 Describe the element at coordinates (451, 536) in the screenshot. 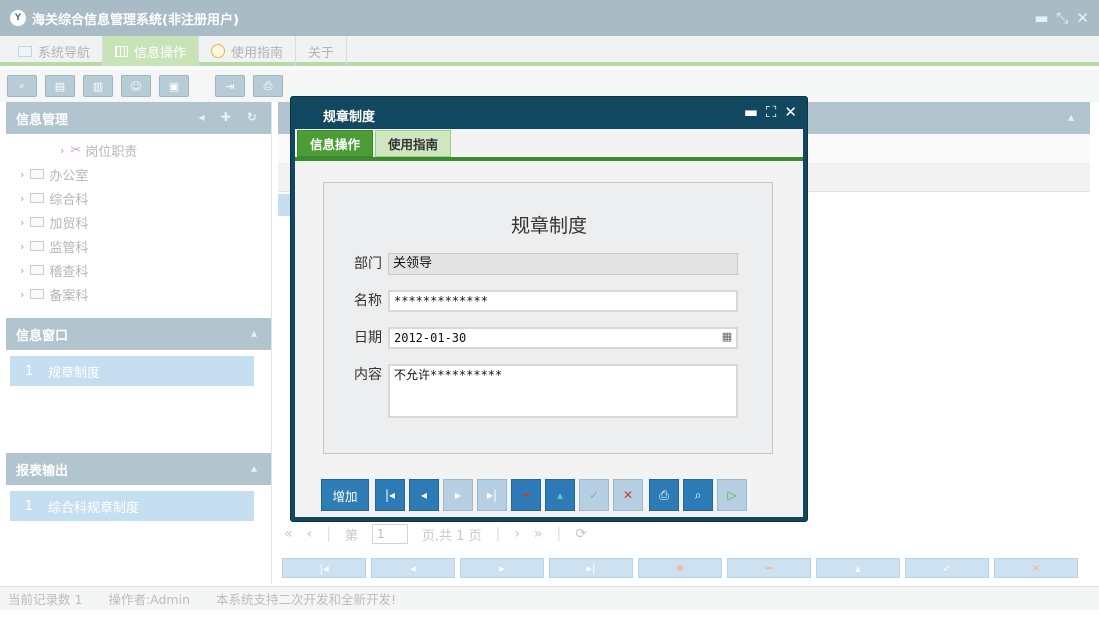

I see `page-total-label: 页,共 1 页` at that location.